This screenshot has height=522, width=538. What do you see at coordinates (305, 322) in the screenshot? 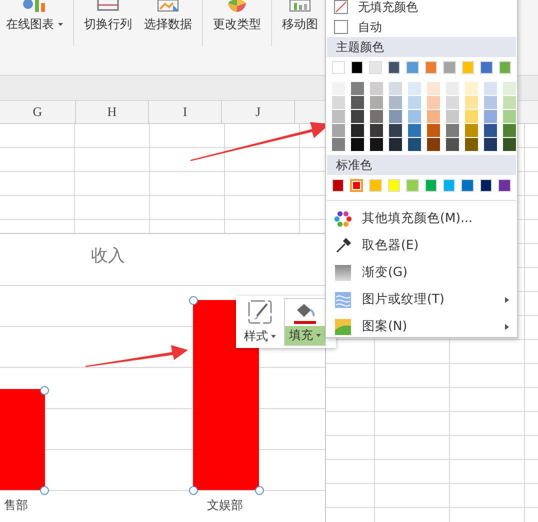
I see `toolbar-button: 填充` at bounding box center [305, 322].